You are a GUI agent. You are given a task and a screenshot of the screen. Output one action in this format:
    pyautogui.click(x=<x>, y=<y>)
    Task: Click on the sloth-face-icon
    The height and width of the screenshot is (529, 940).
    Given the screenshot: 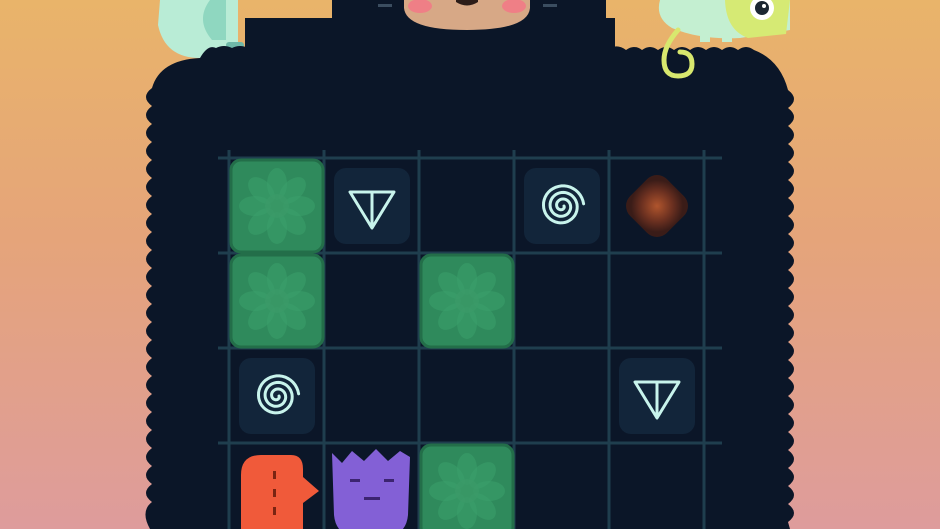 What is the action you would take?
    pyautogui.click(x=469, y=15)
    